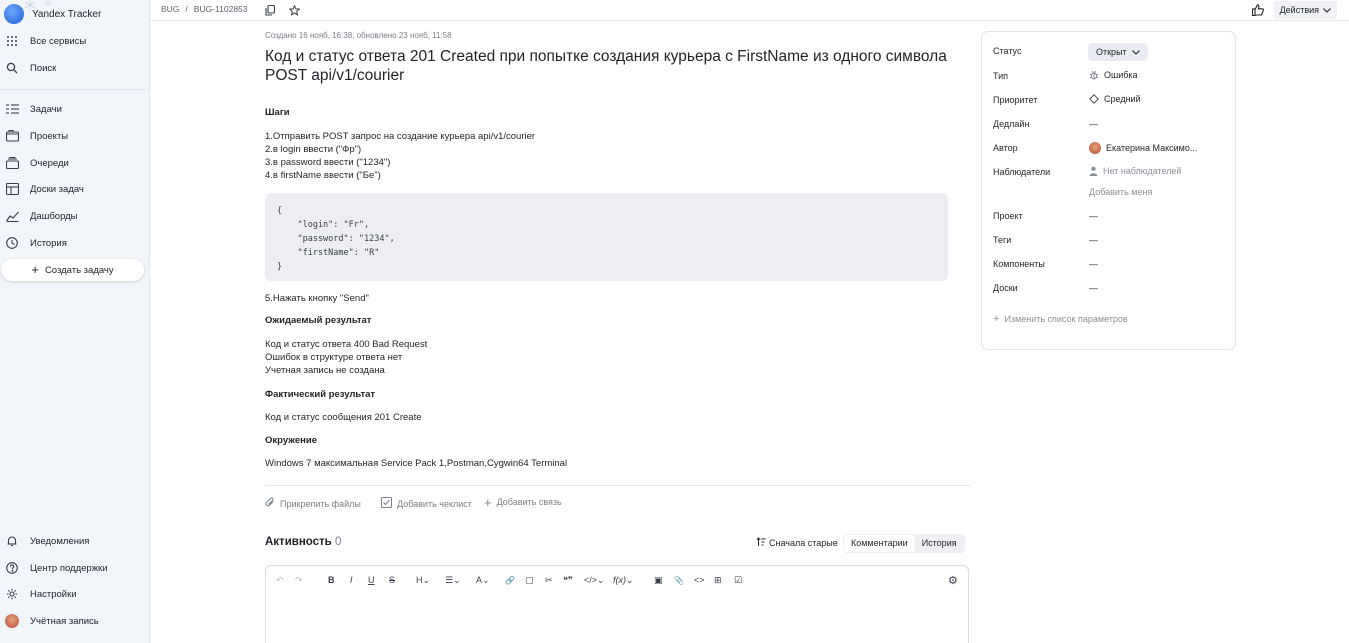  I want to click on image-icon: ▣, so click(658, 580).